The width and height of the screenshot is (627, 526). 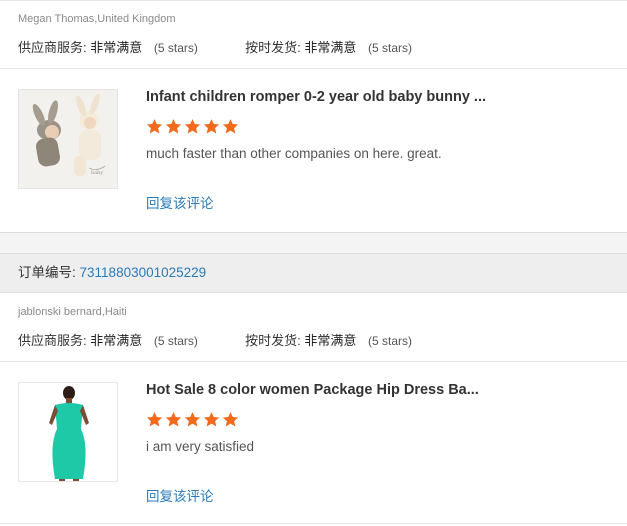 I want to click on buyer-name: Megan Thomas,United Kingdom, so click(x=97, y=19).